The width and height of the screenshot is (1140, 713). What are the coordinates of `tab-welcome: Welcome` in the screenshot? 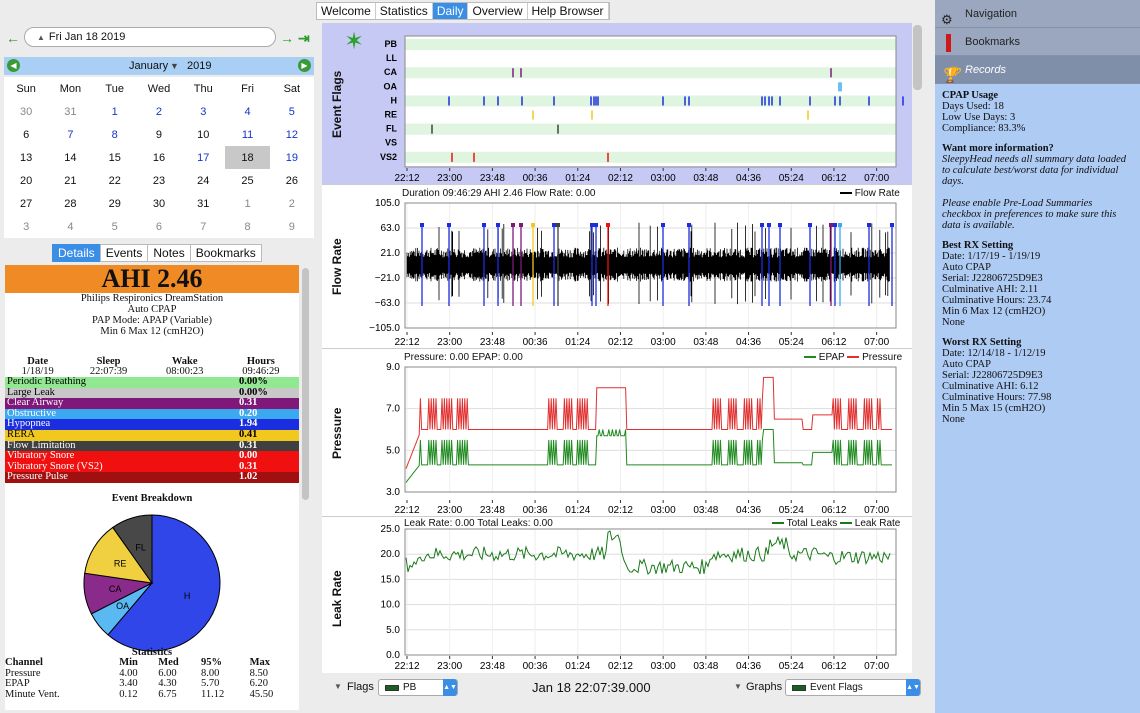 It's located at (346, 11).